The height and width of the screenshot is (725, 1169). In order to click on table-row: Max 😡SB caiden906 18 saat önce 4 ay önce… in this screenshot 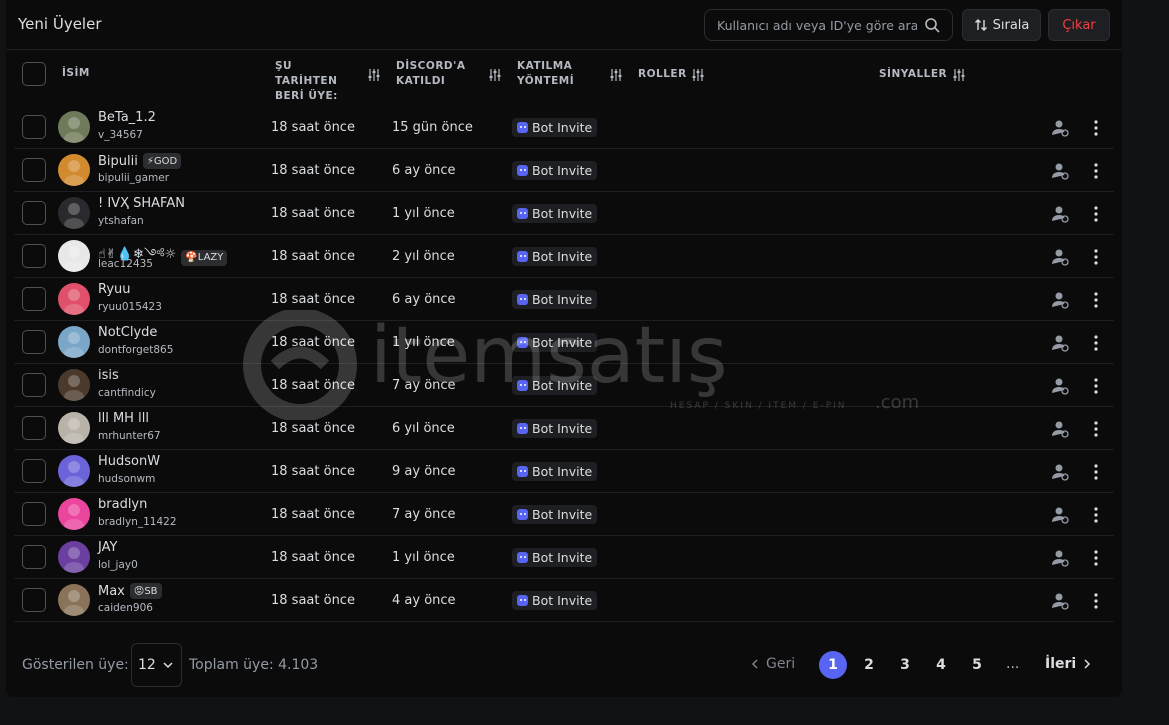, I will do `click(564, 600)`.